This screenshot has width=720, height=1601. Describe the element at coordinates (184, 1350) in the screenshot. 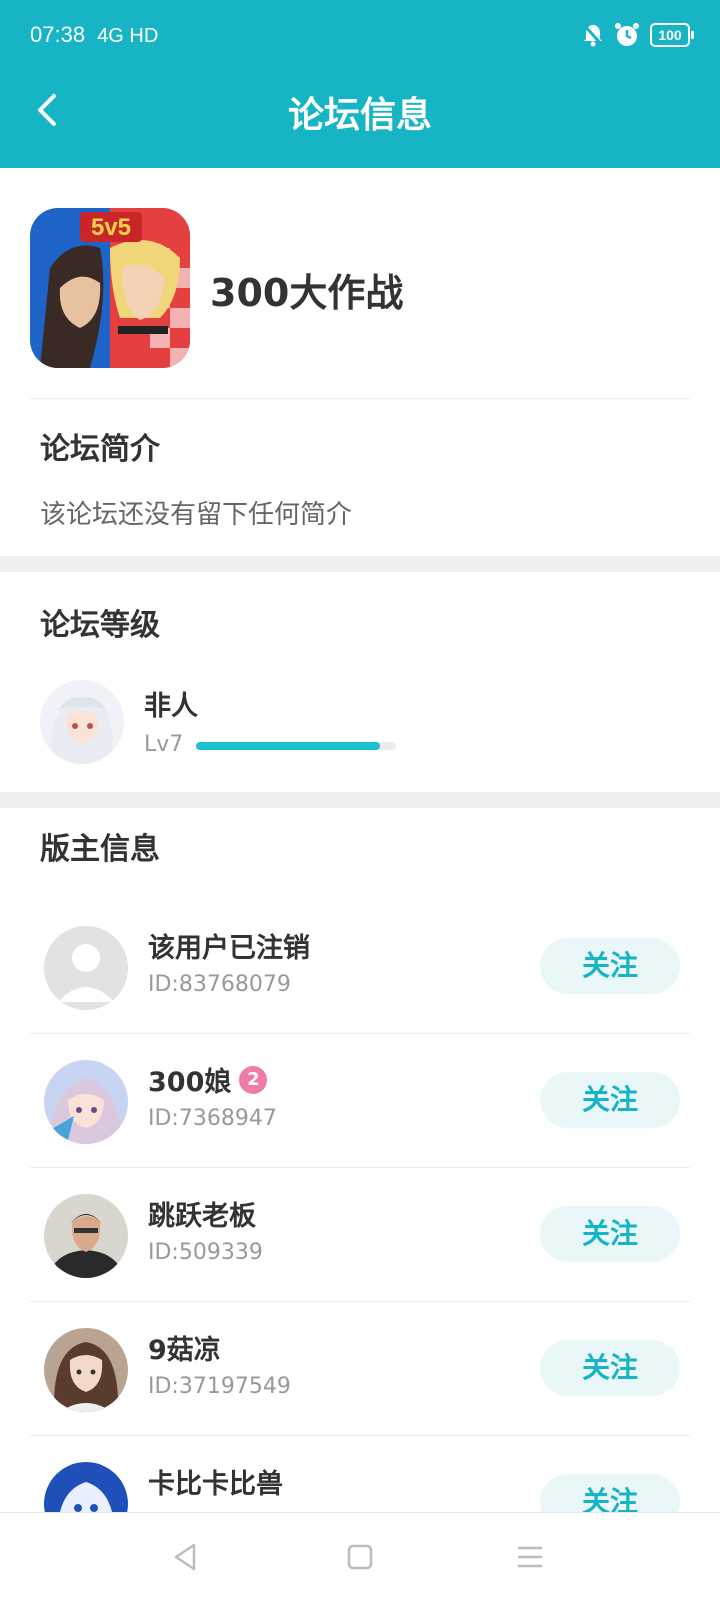

I see `moderator-name: 9菇凉` at that location.